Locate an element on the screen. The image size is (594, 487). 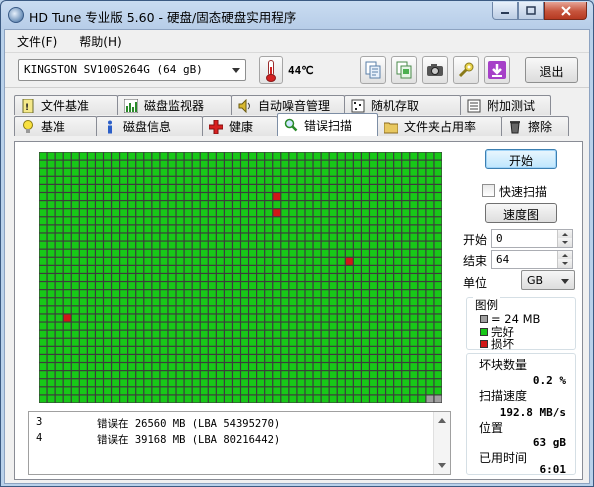
tab-disk-info: 磁盘信息 is located at coordinates (149, 126).